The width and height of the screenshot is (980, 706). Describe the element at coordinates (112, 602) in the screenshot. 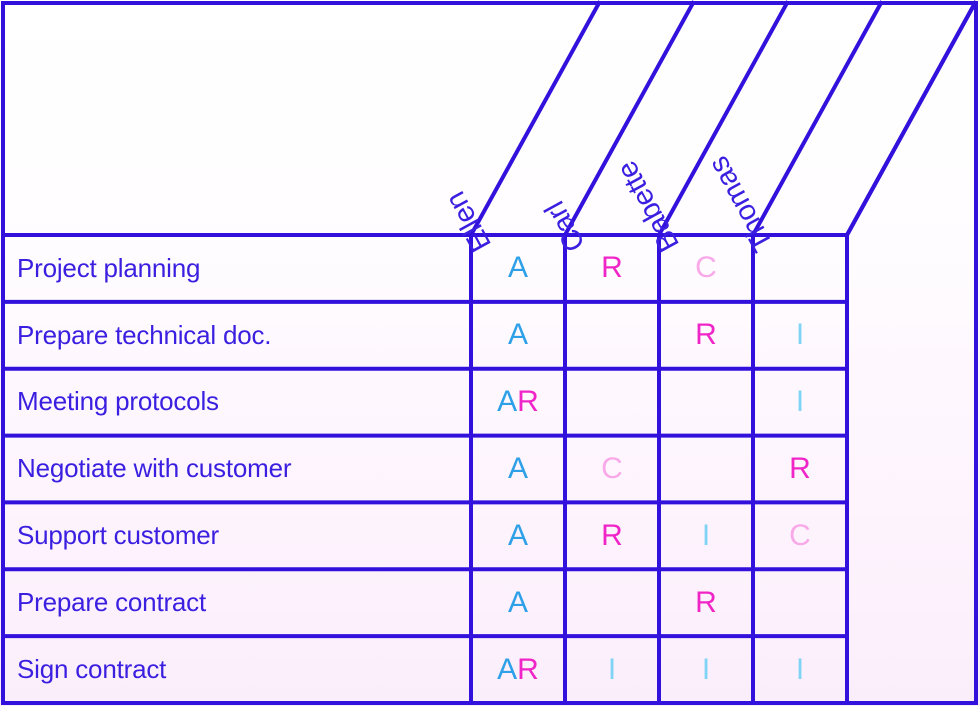

I see `task-label: Prepare contract` at that location.